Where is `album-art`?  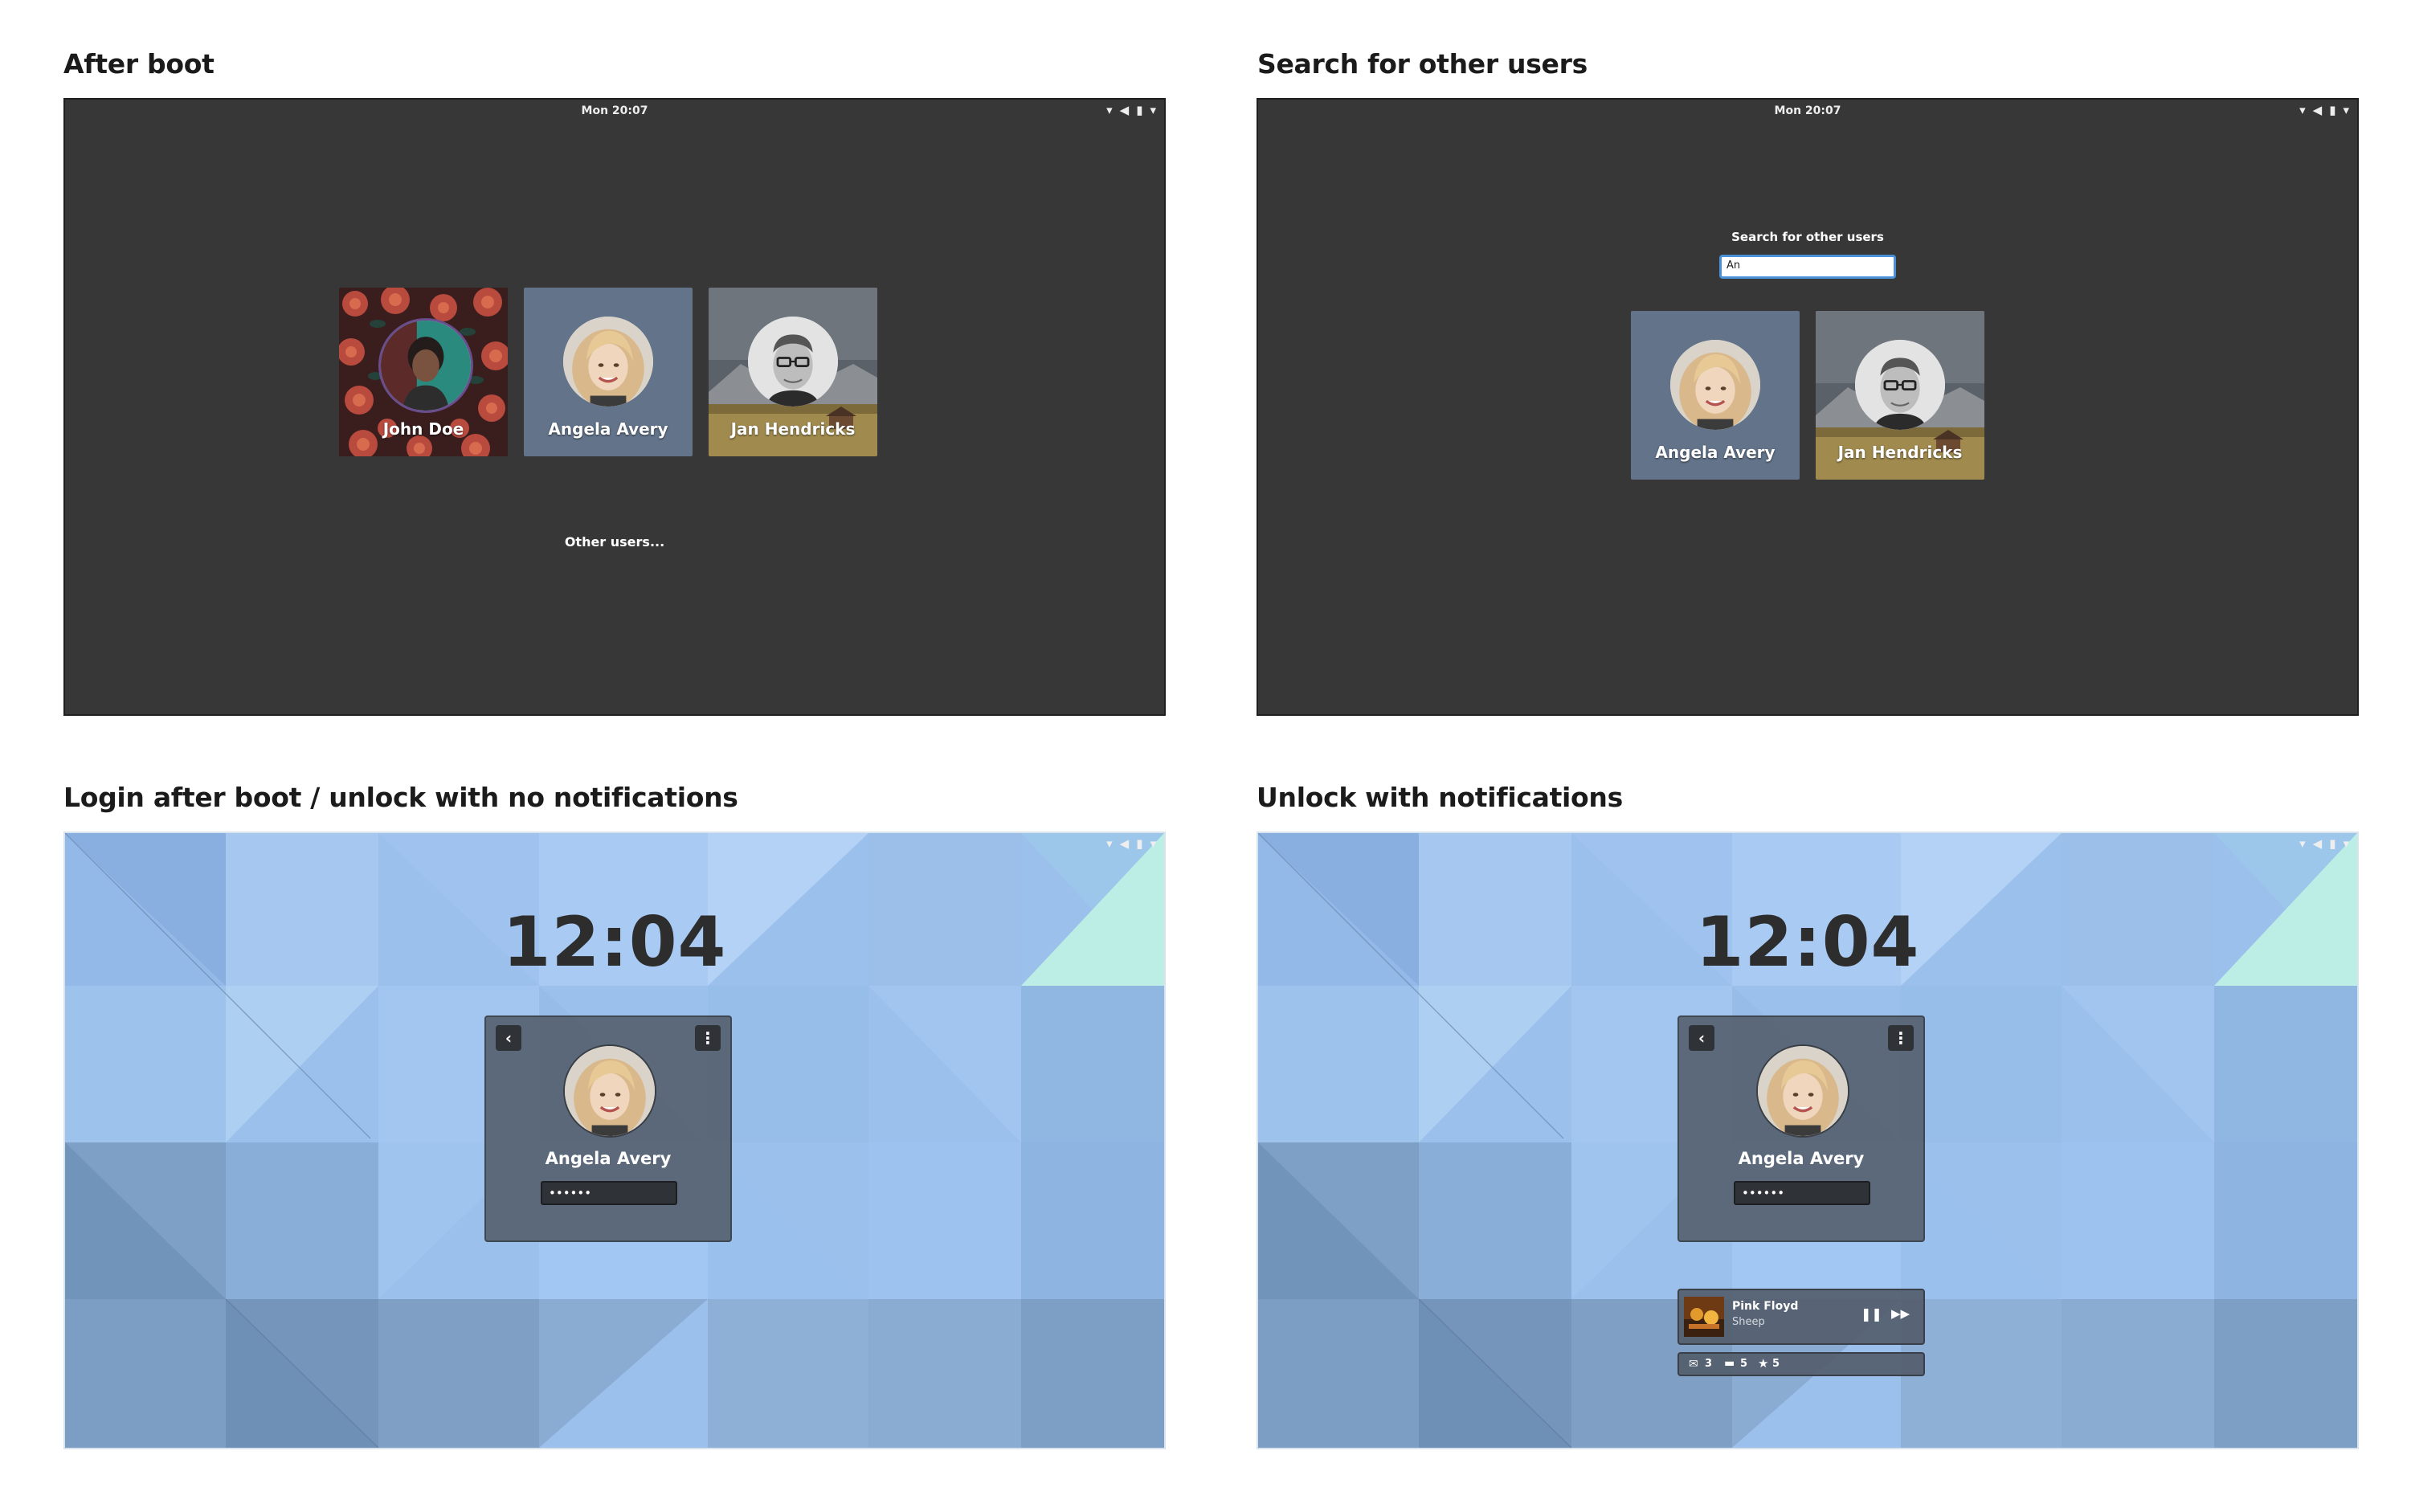 album-art is located at coordinates (1704, 1317).